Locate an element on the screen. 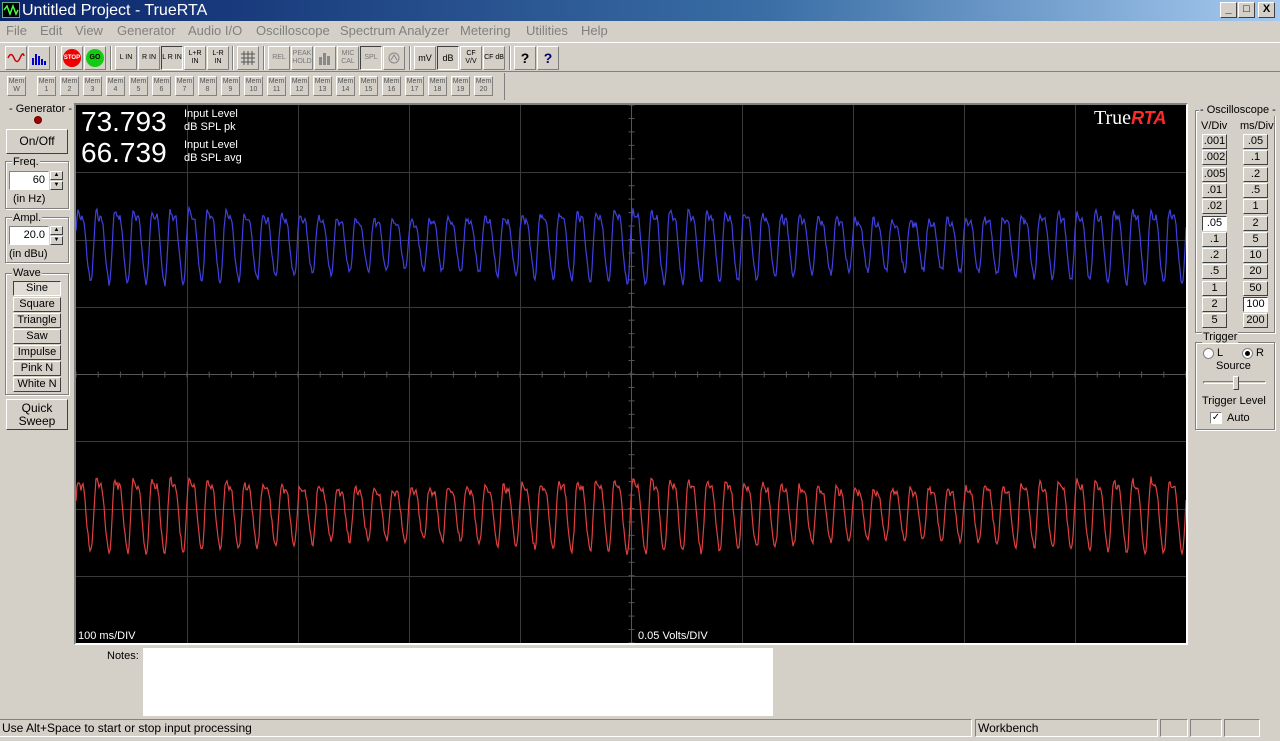  wave-white-noise-button: White N is located at coordinates (37, 384).